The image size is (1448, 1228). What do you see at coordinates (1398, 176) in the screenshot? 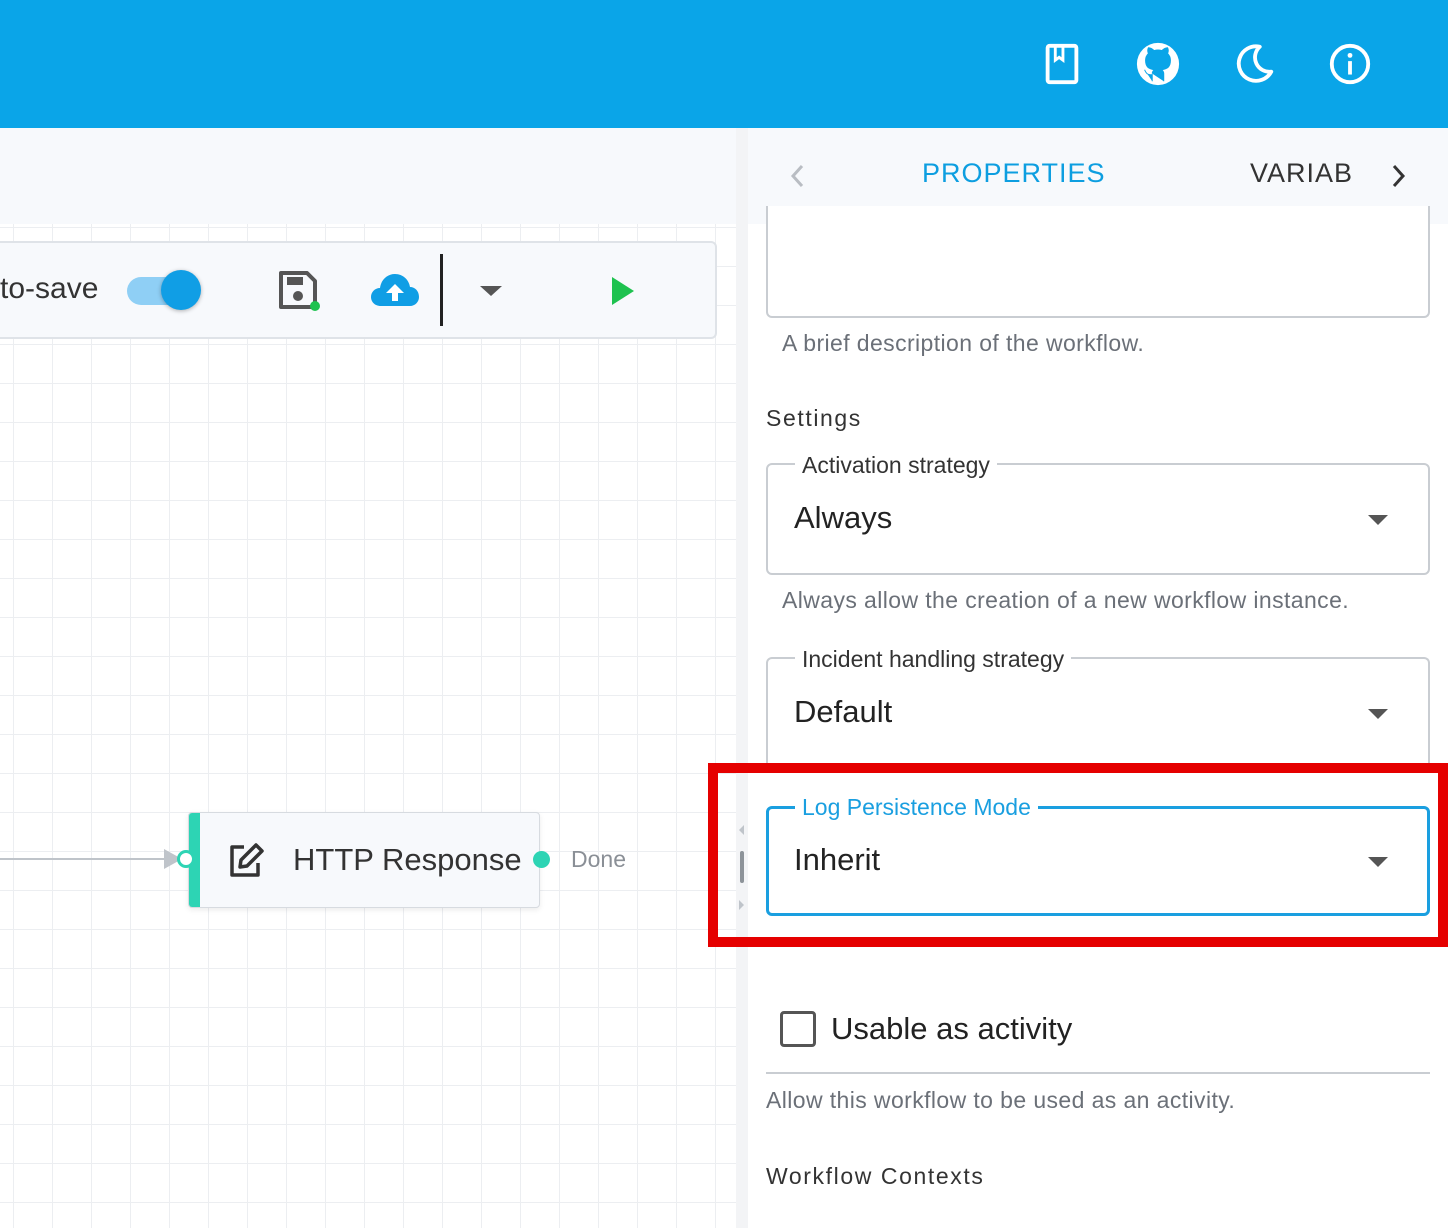
I see `tab-scroll-right-icon` at bounding box center [1398, 176].